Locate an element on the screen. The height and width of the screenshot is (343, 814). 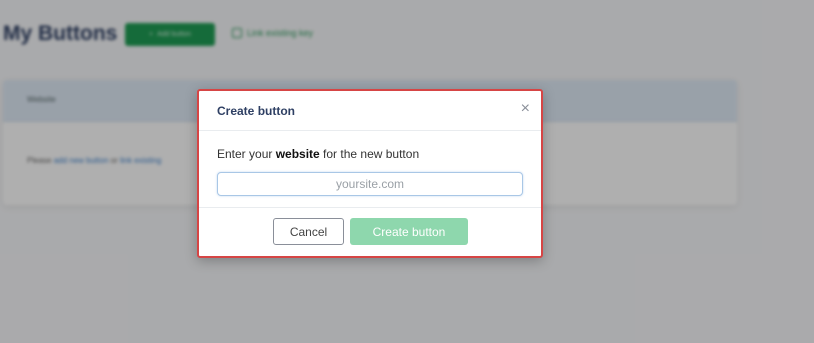
website-prompt: Enter your website for the new button is located at coordinates (318, 154).